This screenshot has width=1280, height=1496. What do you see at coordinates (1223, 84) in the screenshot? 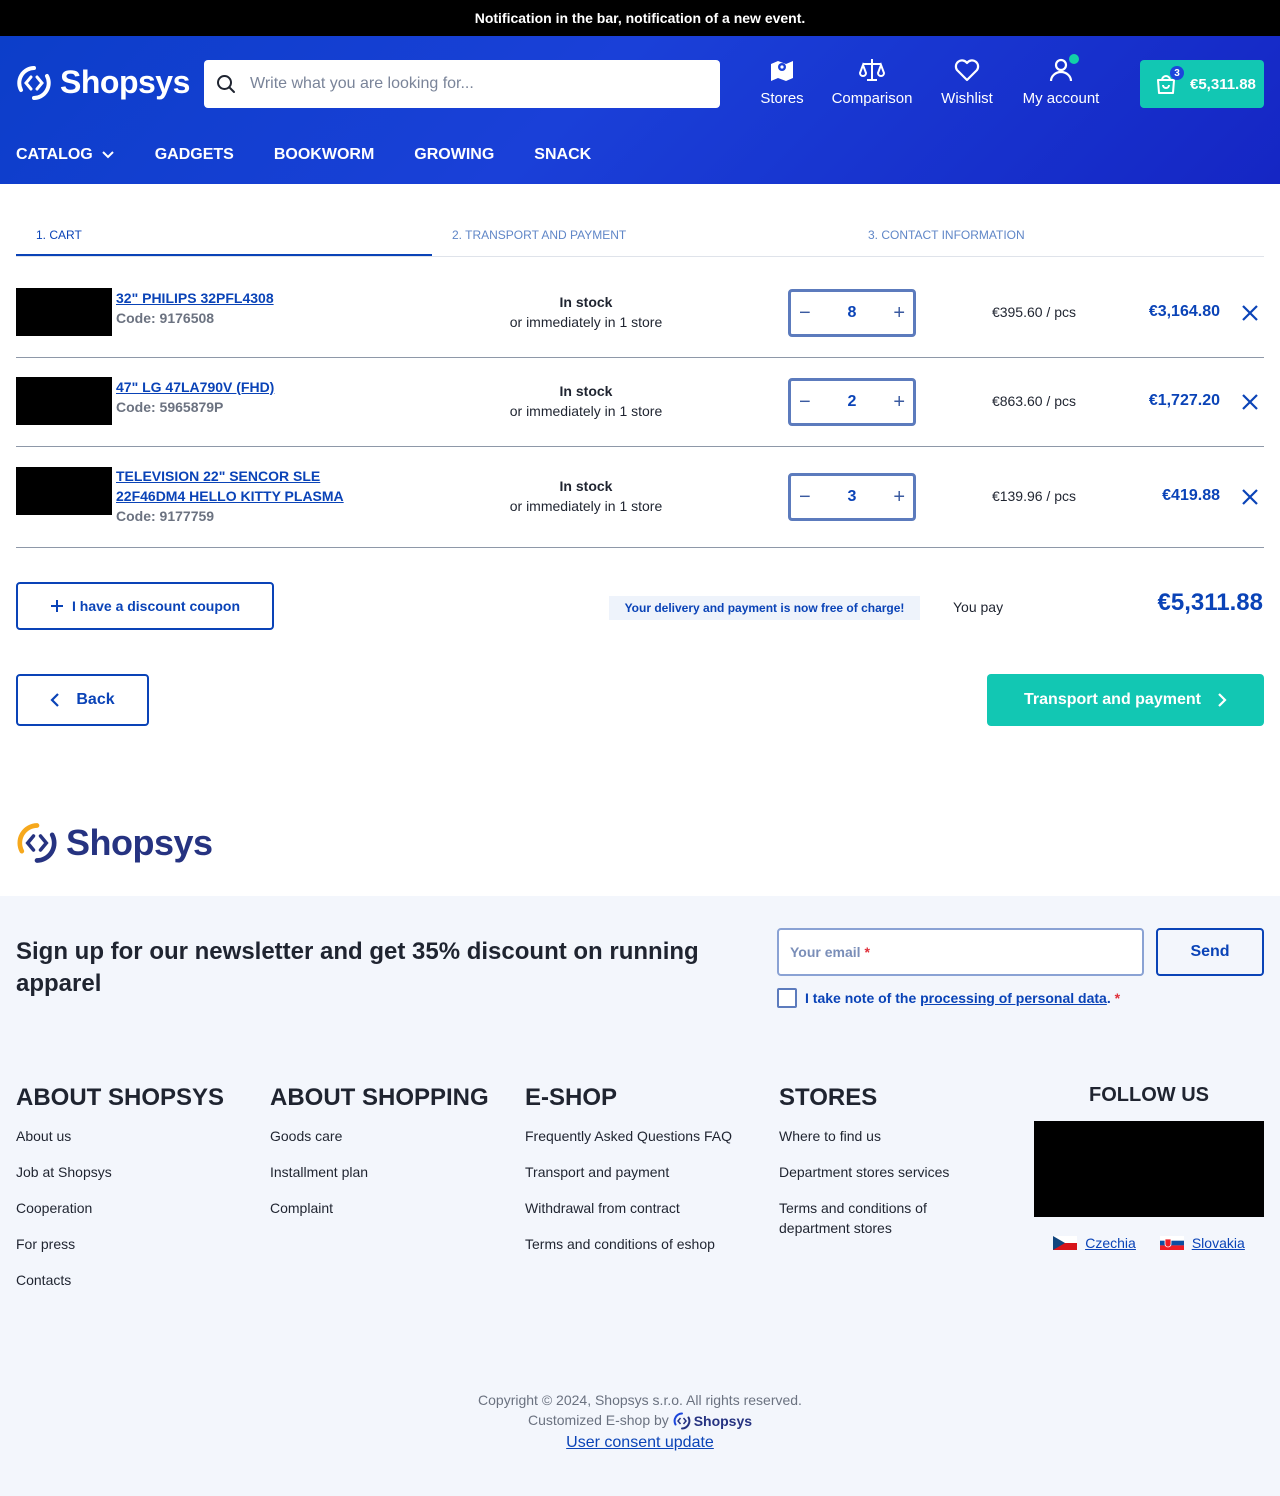
I see `cart-amount: €5,311.88` at bounding box center [1223, 84].